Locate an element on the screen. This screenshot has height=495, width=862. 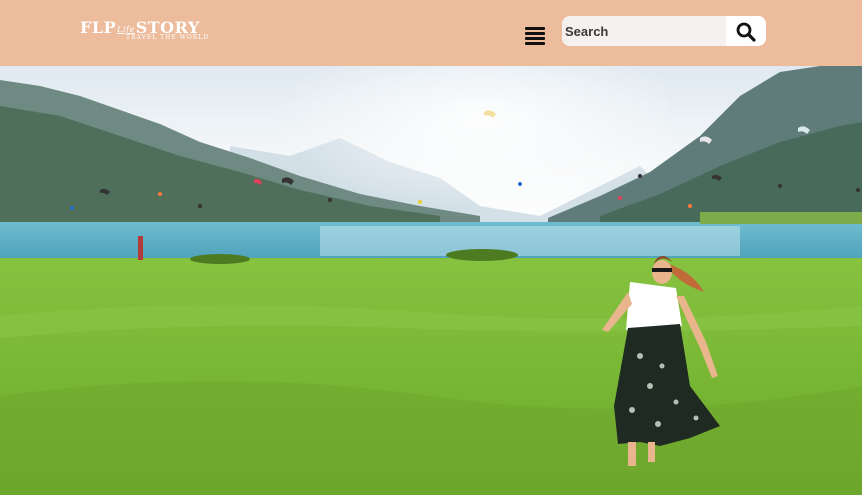
sunglasses is located at coordinates (662, 270).